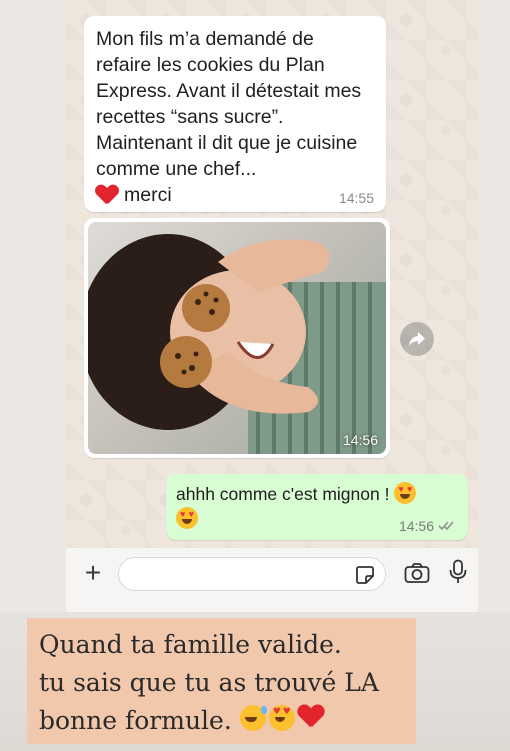  Describe the element at coordinates (494, 310) in the screenshot. I see `story-right-margin` at that location.